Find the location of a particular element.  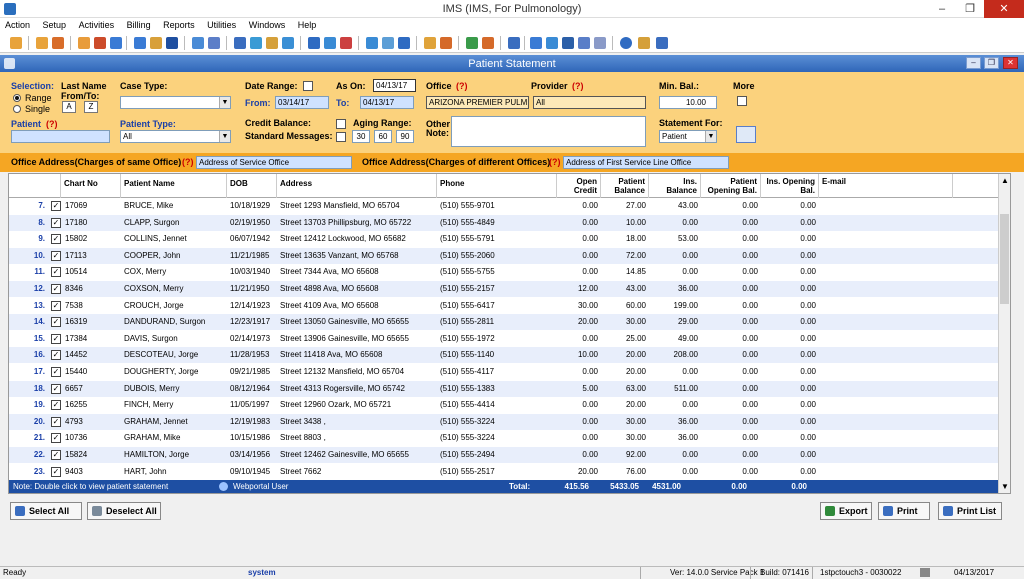

select-all-button: Select All is located at coordinates (46, 511).